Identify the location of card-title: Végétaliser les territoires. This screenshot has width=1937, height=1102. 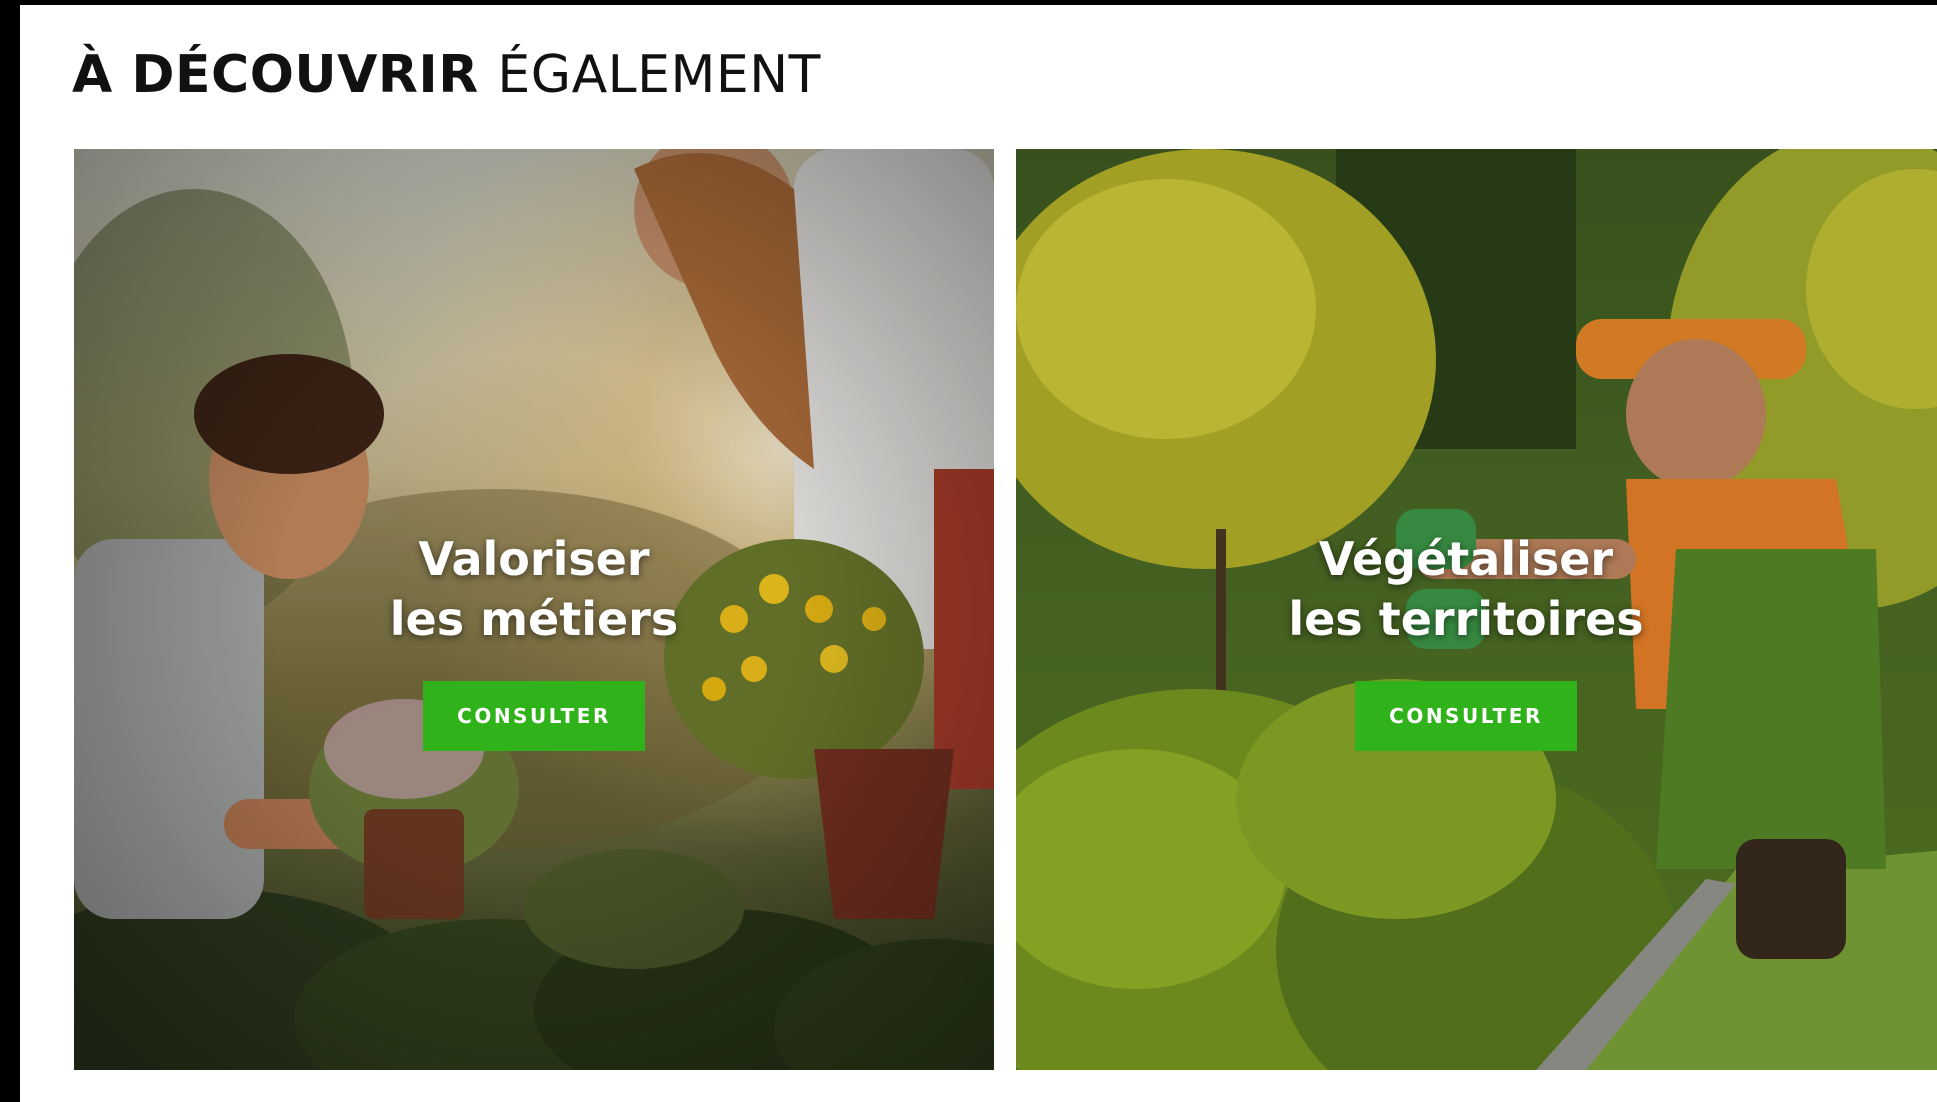
(1466, 589).